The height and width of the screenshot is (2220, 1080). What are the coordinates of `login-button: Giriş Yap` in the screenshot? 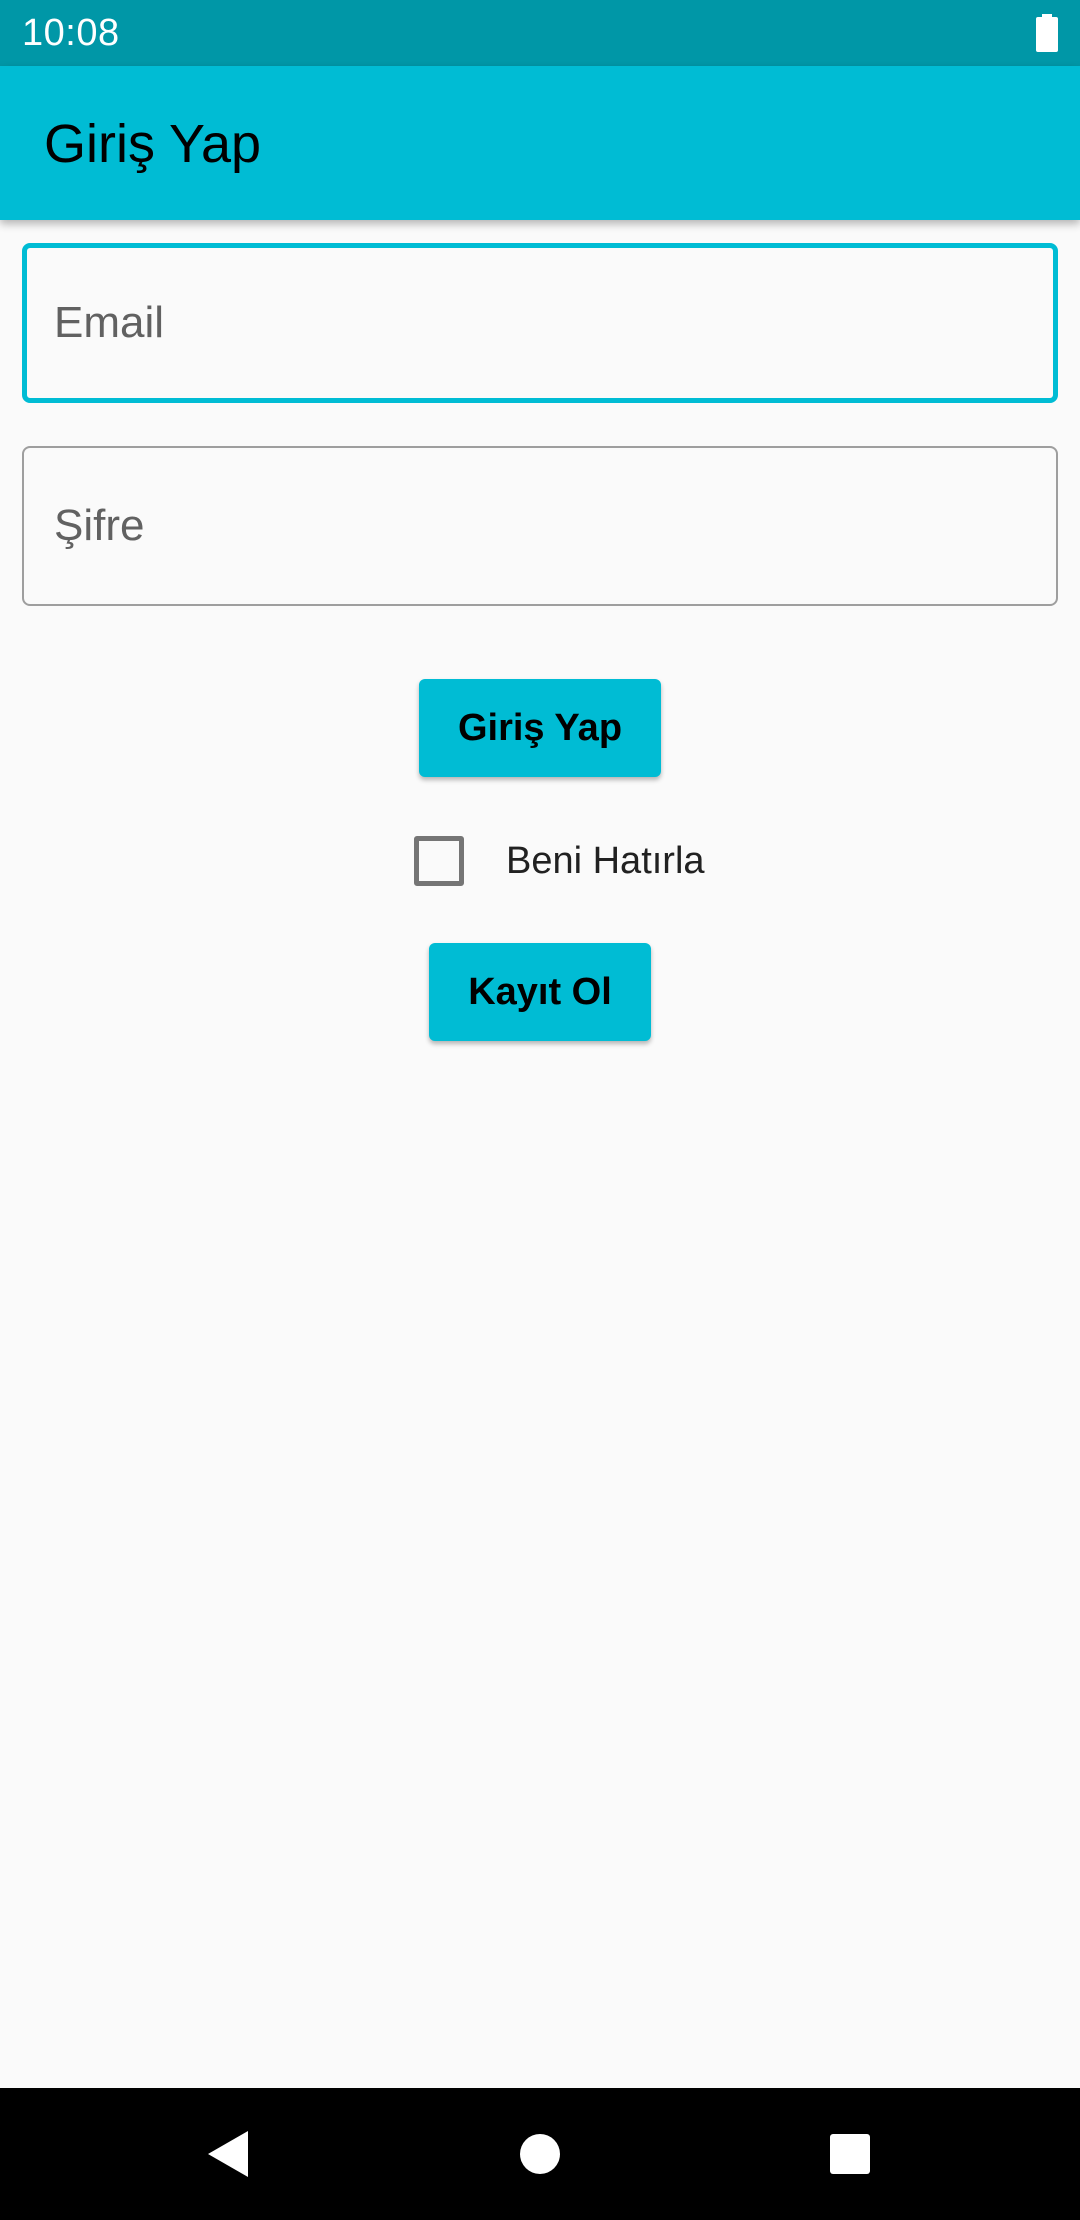 It's located at (540, 728).